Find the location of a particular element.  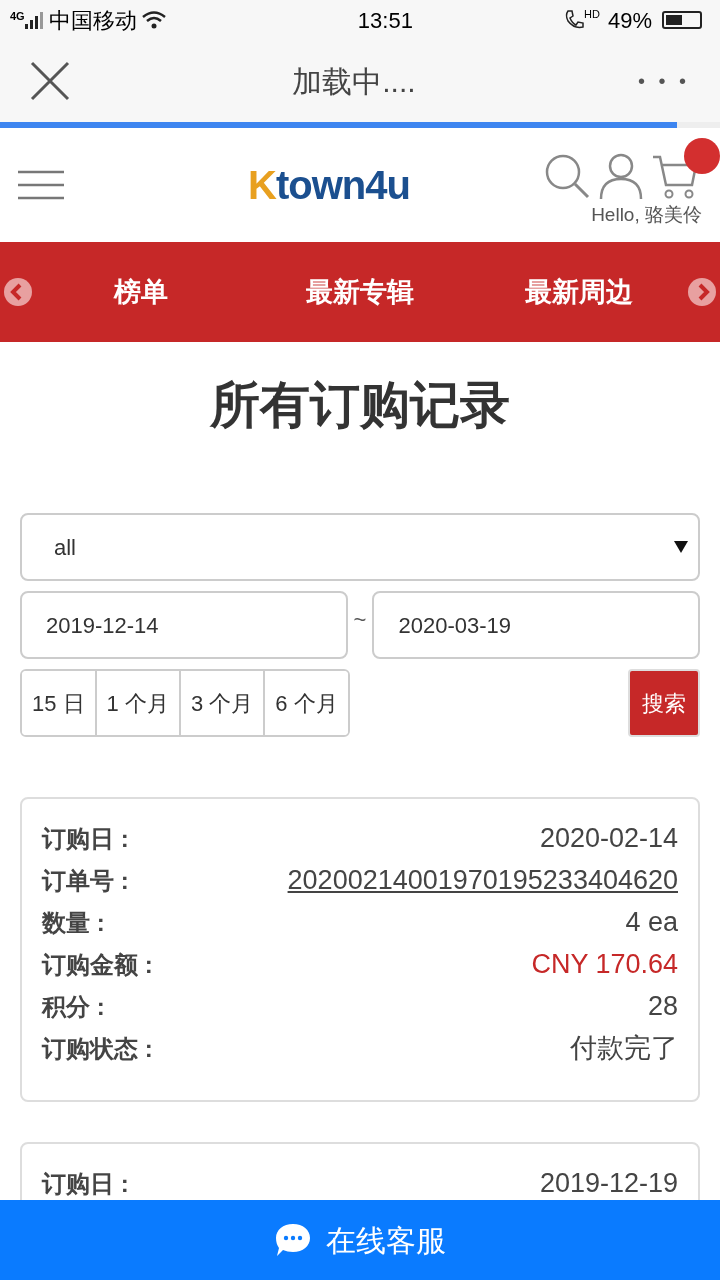

wifi-icon is located at coordinates (153, 20).